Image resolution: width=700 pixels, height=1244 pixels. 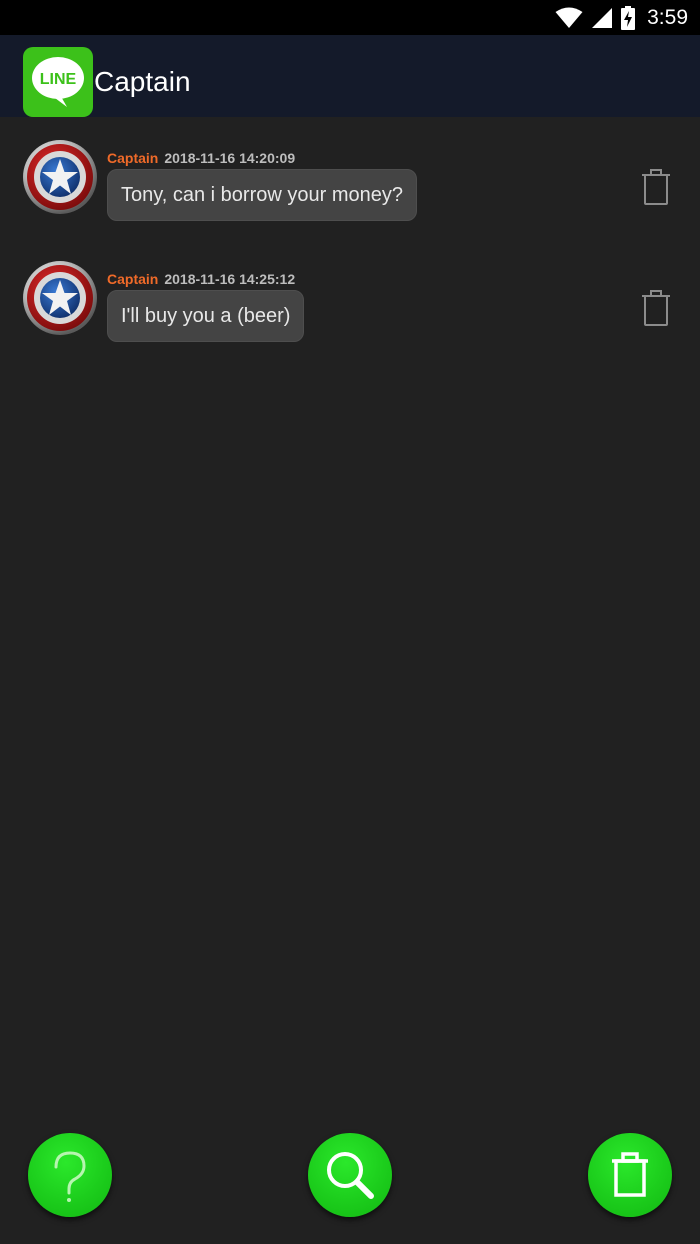 I want to click on status-icons: 3:59, so click(x=621, y=17).